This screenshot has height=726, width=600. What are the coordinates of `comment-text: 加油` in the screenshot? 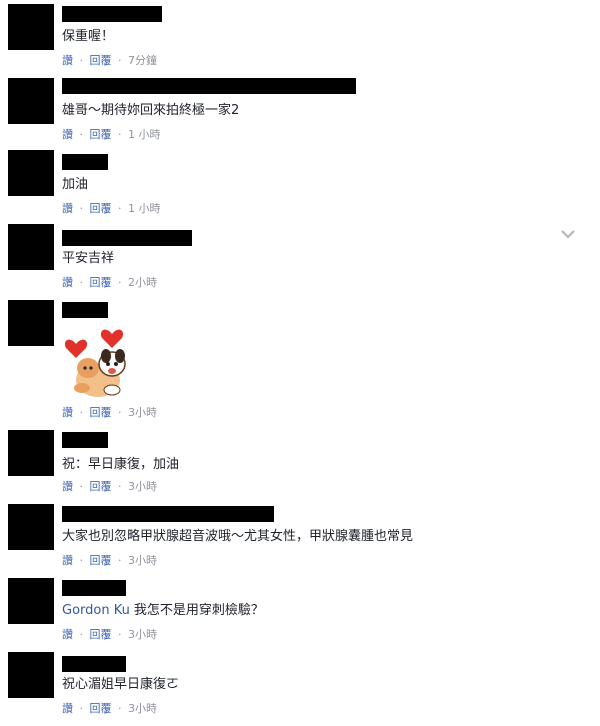 It's located at (75, 184).